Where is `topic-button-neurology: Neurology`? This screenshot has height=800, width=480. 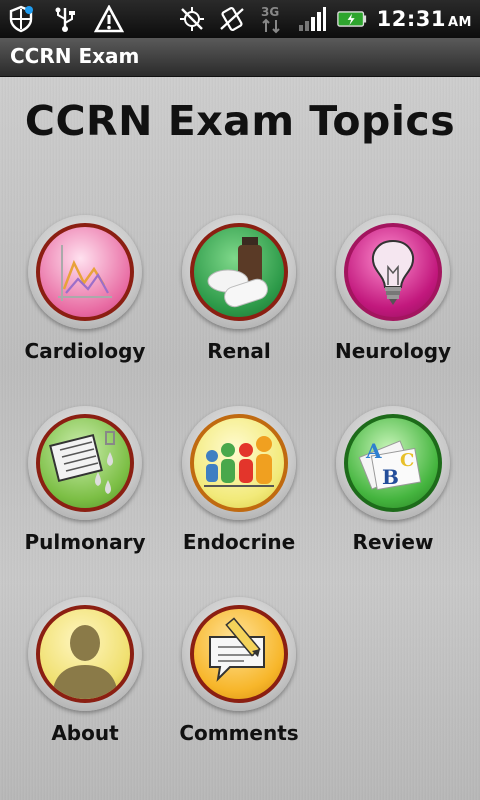
topic-button-neurology: Neurology is located at coordinates (393, 305).